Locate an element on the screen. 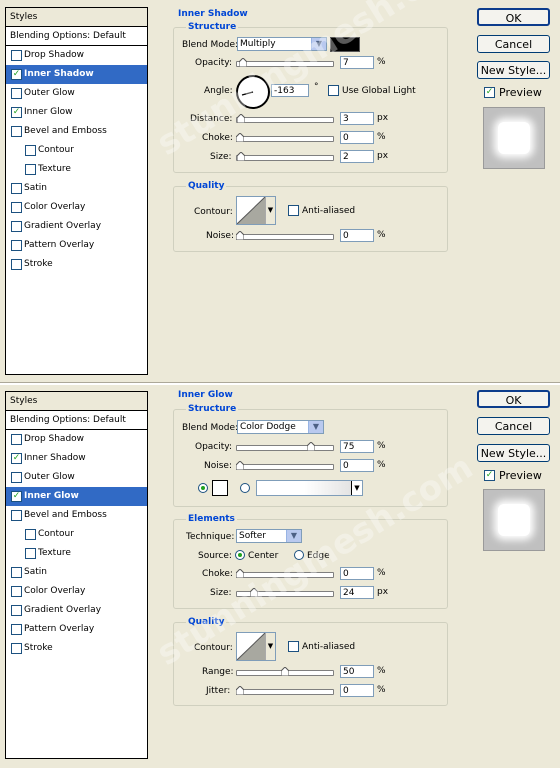  glow-color-swatch is located at coordinates (220, 488).